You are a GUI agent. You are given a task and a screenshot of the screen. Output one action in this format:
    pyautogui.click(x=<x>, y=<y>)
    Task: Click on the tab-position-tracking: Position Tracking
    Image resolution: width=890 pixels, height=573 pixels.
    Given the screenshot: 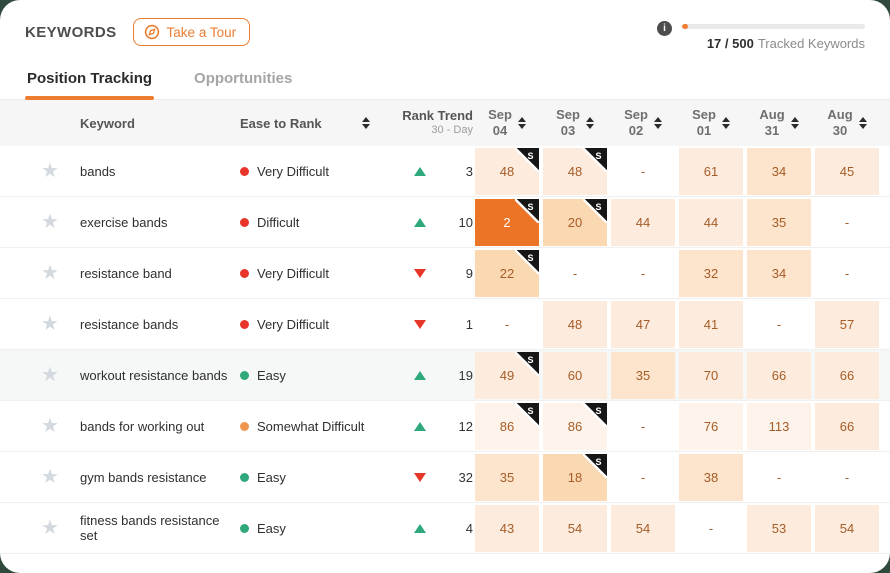 What is the action you would take?
    pyautogui.click(x=90, y=82)
    